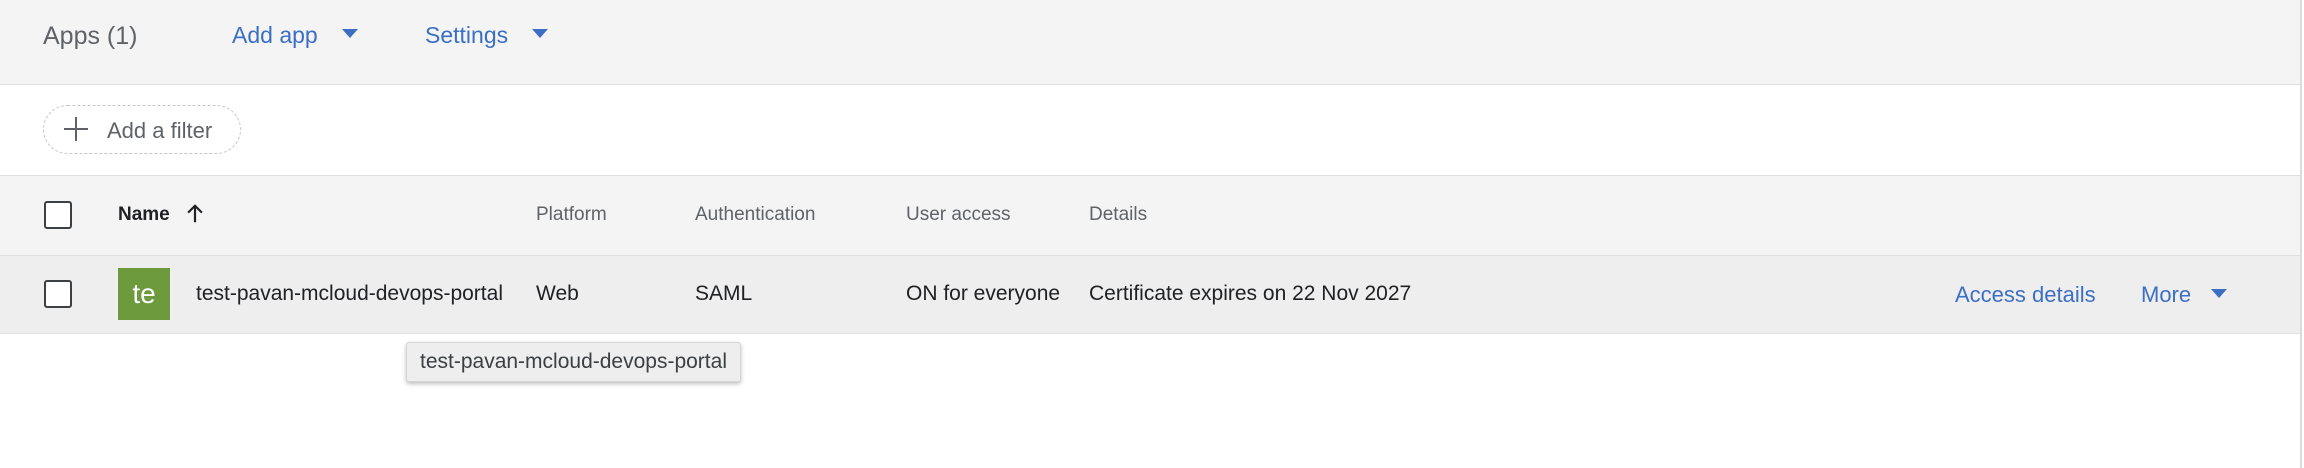 The width and height of the screenshot is (2304, 468). Describe the element at coordinates (467, 35) in the screenshot. I see `settings-label: Settings` at that location.